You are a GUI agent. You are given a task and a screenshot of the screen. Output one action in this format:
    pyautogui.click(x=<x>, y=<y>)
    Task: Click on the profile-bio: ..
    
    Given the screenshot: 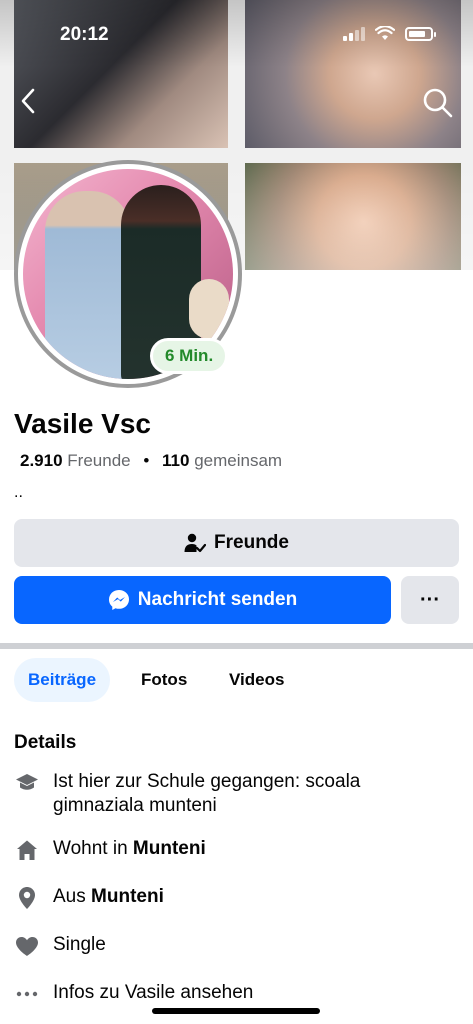 What is the action you would take?
    pyautogui.click(x=18, y=492)
    